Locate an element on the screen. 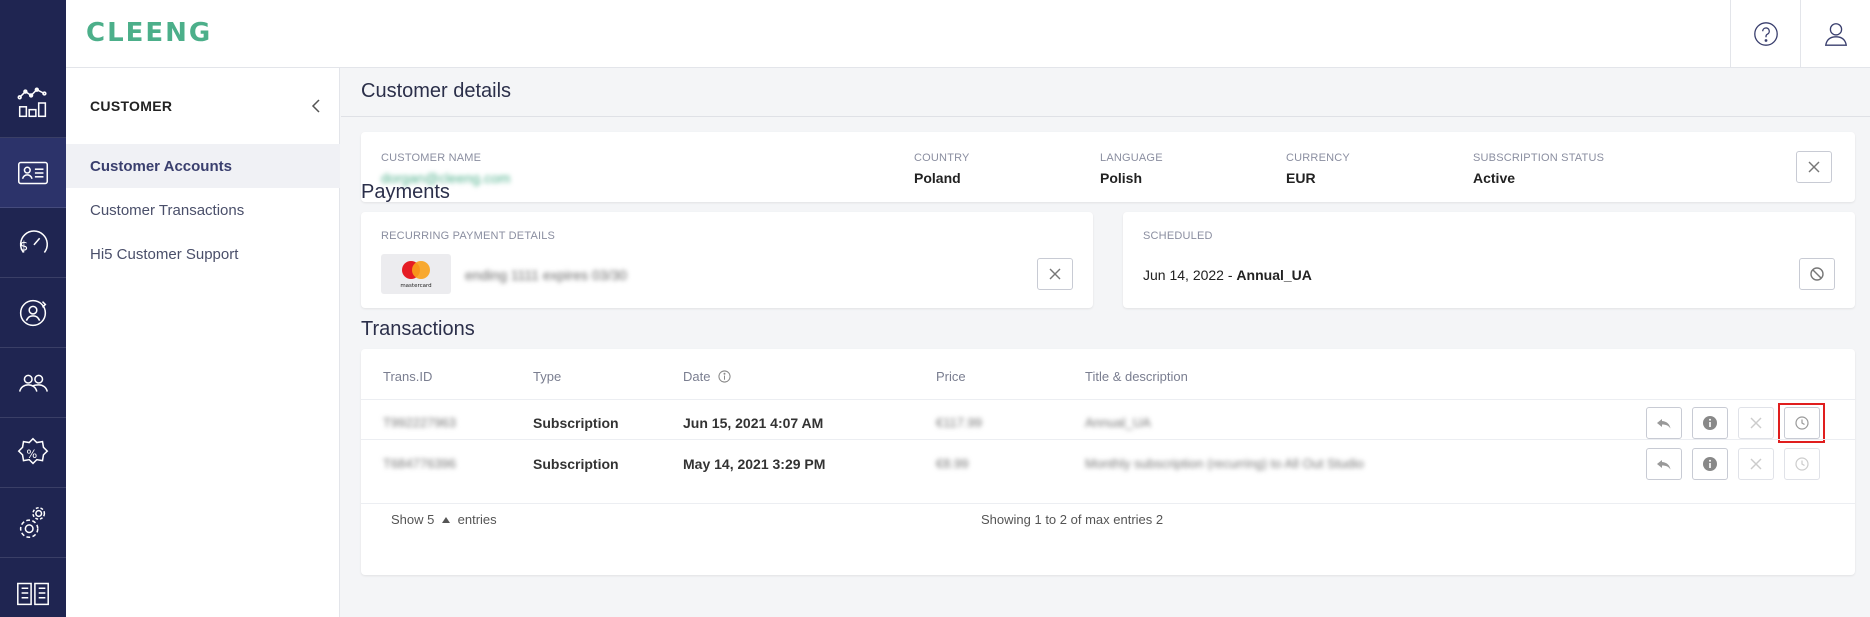 The width and height of the screenshot is (1870, 617). rail-users is located at coordinates (33, 383).